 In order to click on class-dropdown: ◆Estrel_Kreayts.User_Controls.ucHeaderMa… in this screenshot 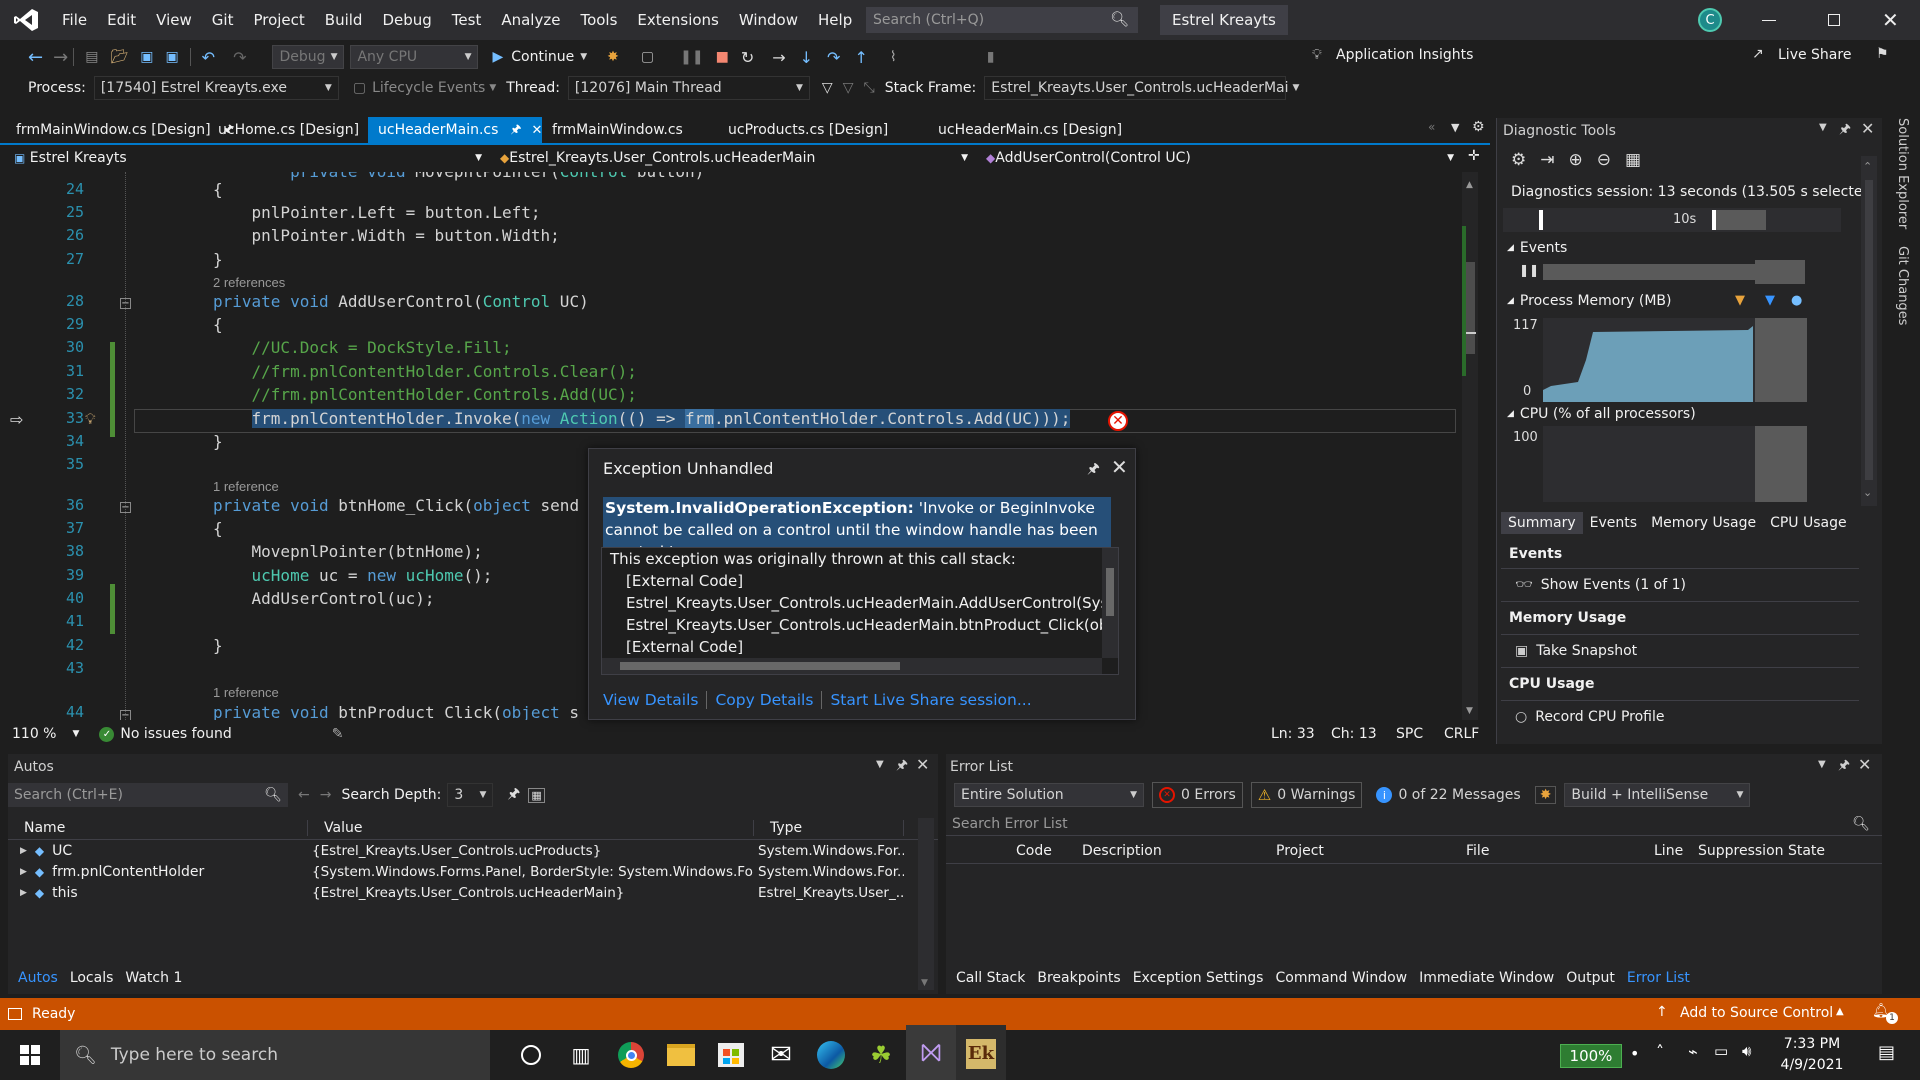, I will do `click(734, 158)`.